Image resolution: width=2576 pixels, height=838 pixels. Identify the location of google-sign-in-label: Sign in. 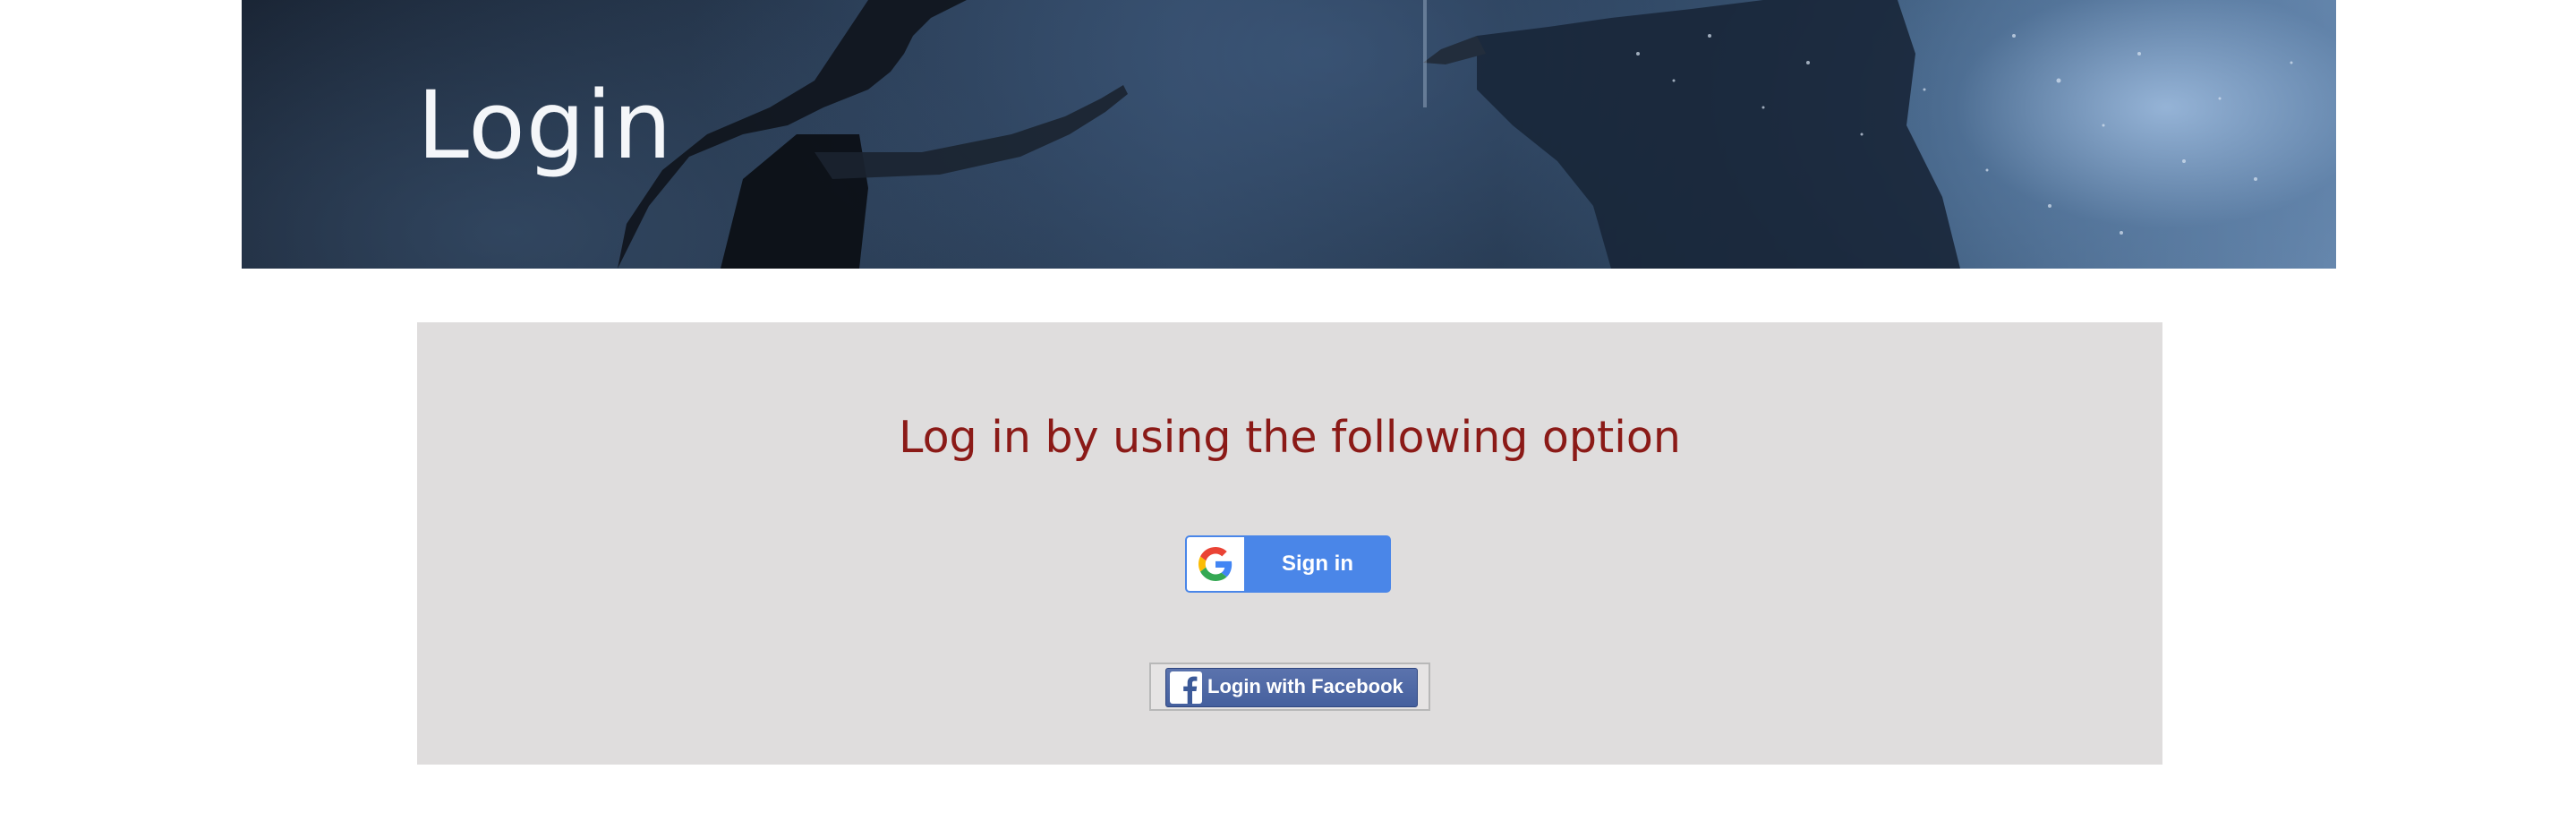
(1317, 564).